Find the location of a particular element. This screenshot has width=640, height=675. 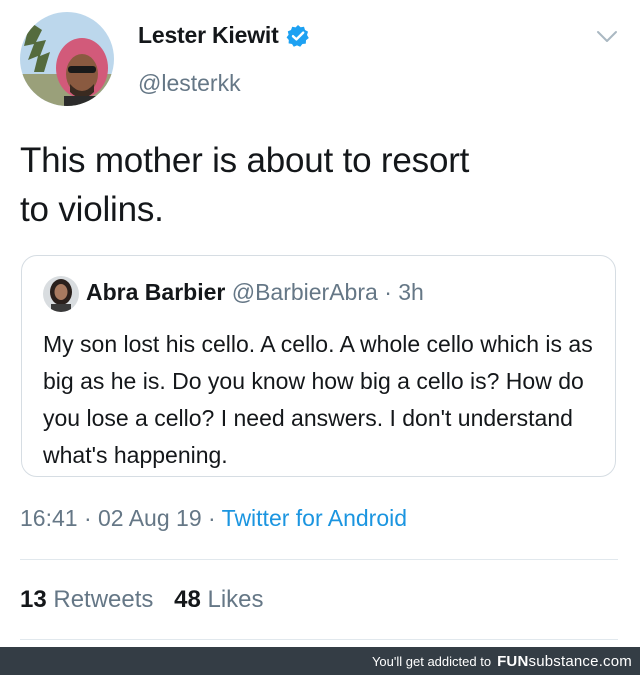

tweet-date: 02 Aug 19 is located at coordinates (150, 518).